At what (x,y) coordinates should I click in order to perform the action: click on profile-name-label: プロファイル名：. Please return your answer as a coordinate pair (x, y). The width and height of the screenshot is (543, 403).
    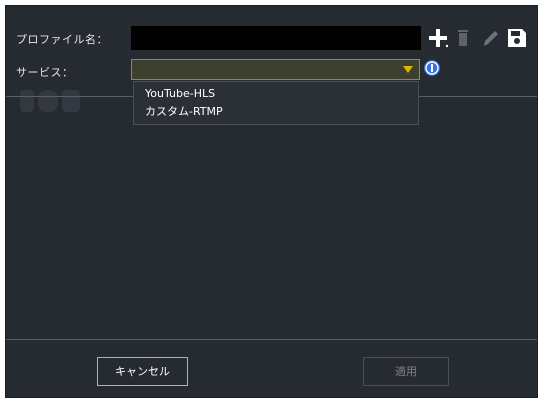
    Looking at the image, I should click on (62, 39).